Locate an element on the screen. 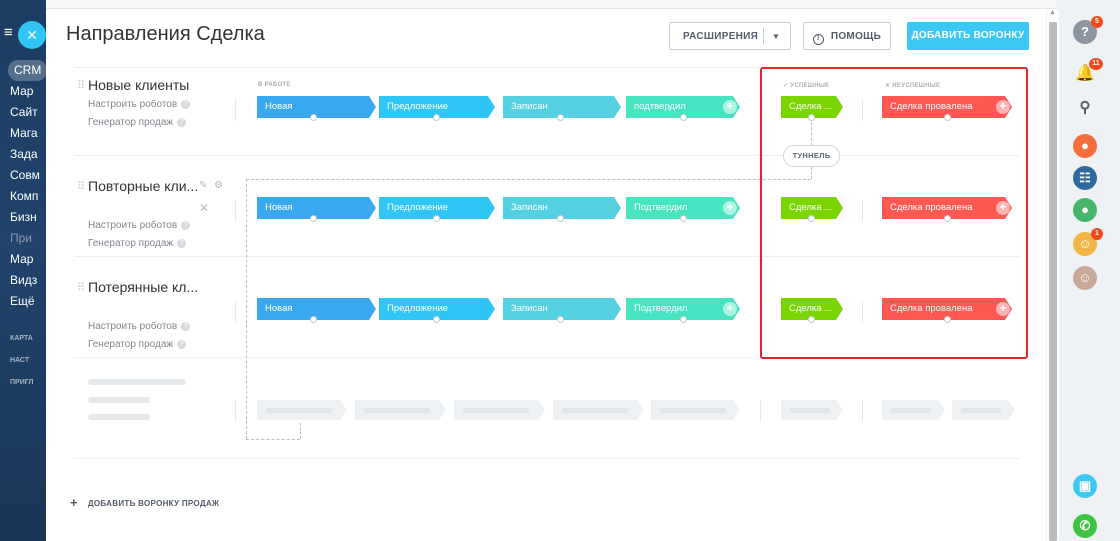 The height and width of the screenshot is (541, 1120). nav-item-crm: CRM is located at coordinates (23, 70).